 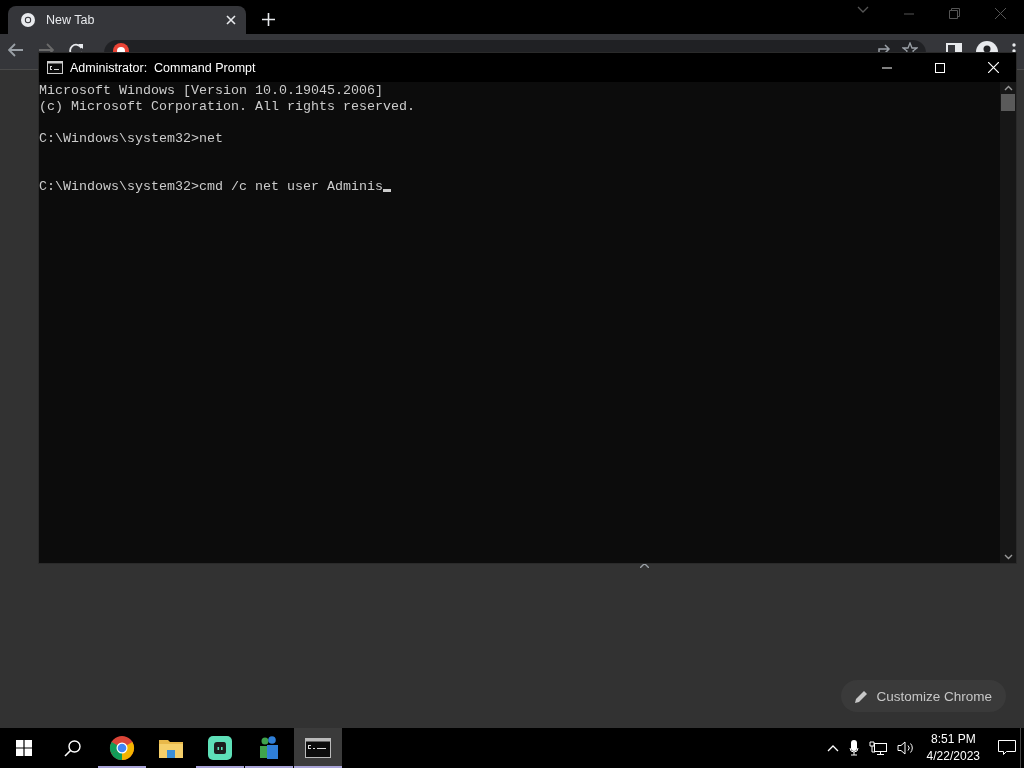 I want to click on search-icon, so click(x=72, y=748).